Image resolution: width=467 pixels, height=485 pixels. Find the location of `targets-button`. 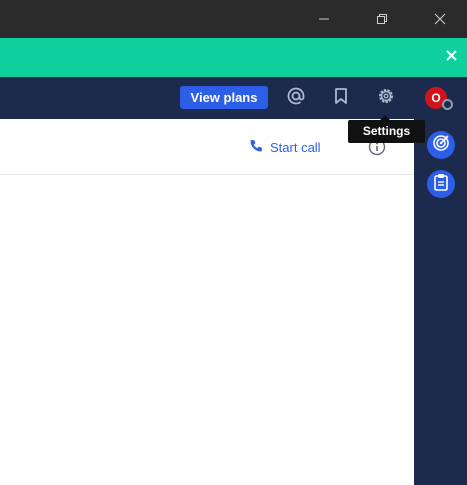

targets-button is located at coordinates (441, 145).